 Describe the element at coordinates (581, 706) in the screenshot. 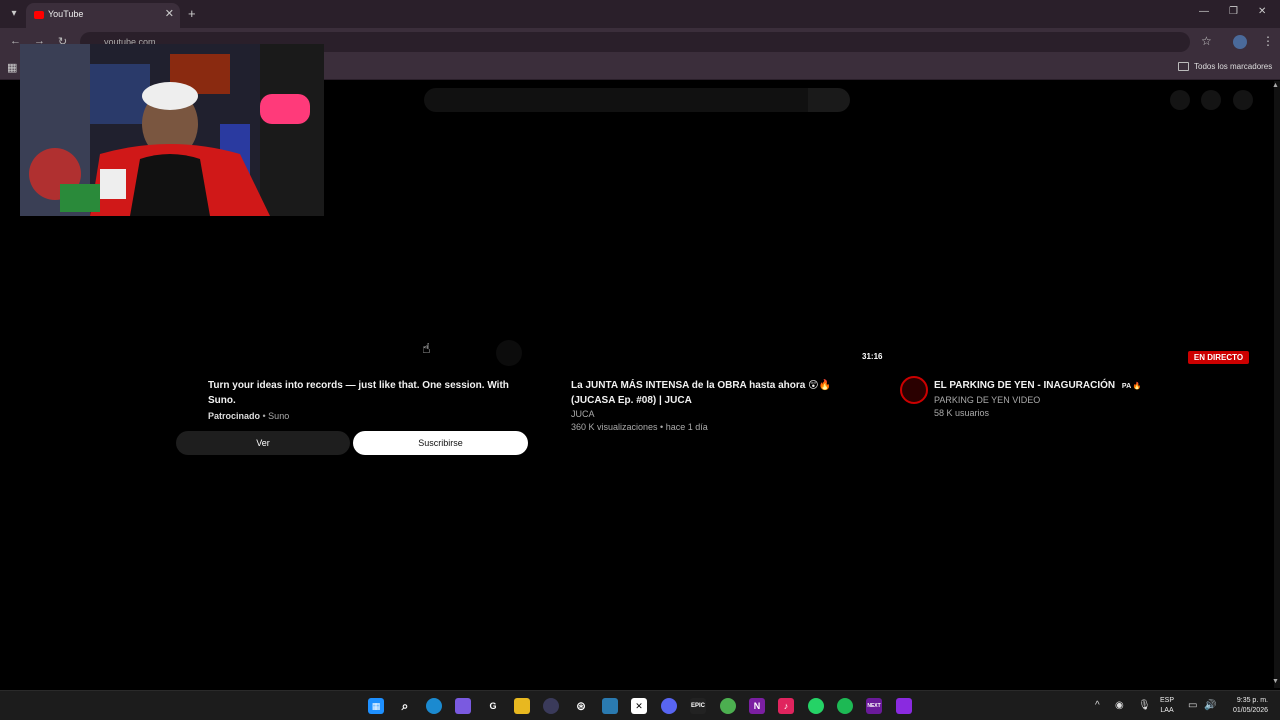

I see `chatgpt-alt-icon: ⊛` at that location.